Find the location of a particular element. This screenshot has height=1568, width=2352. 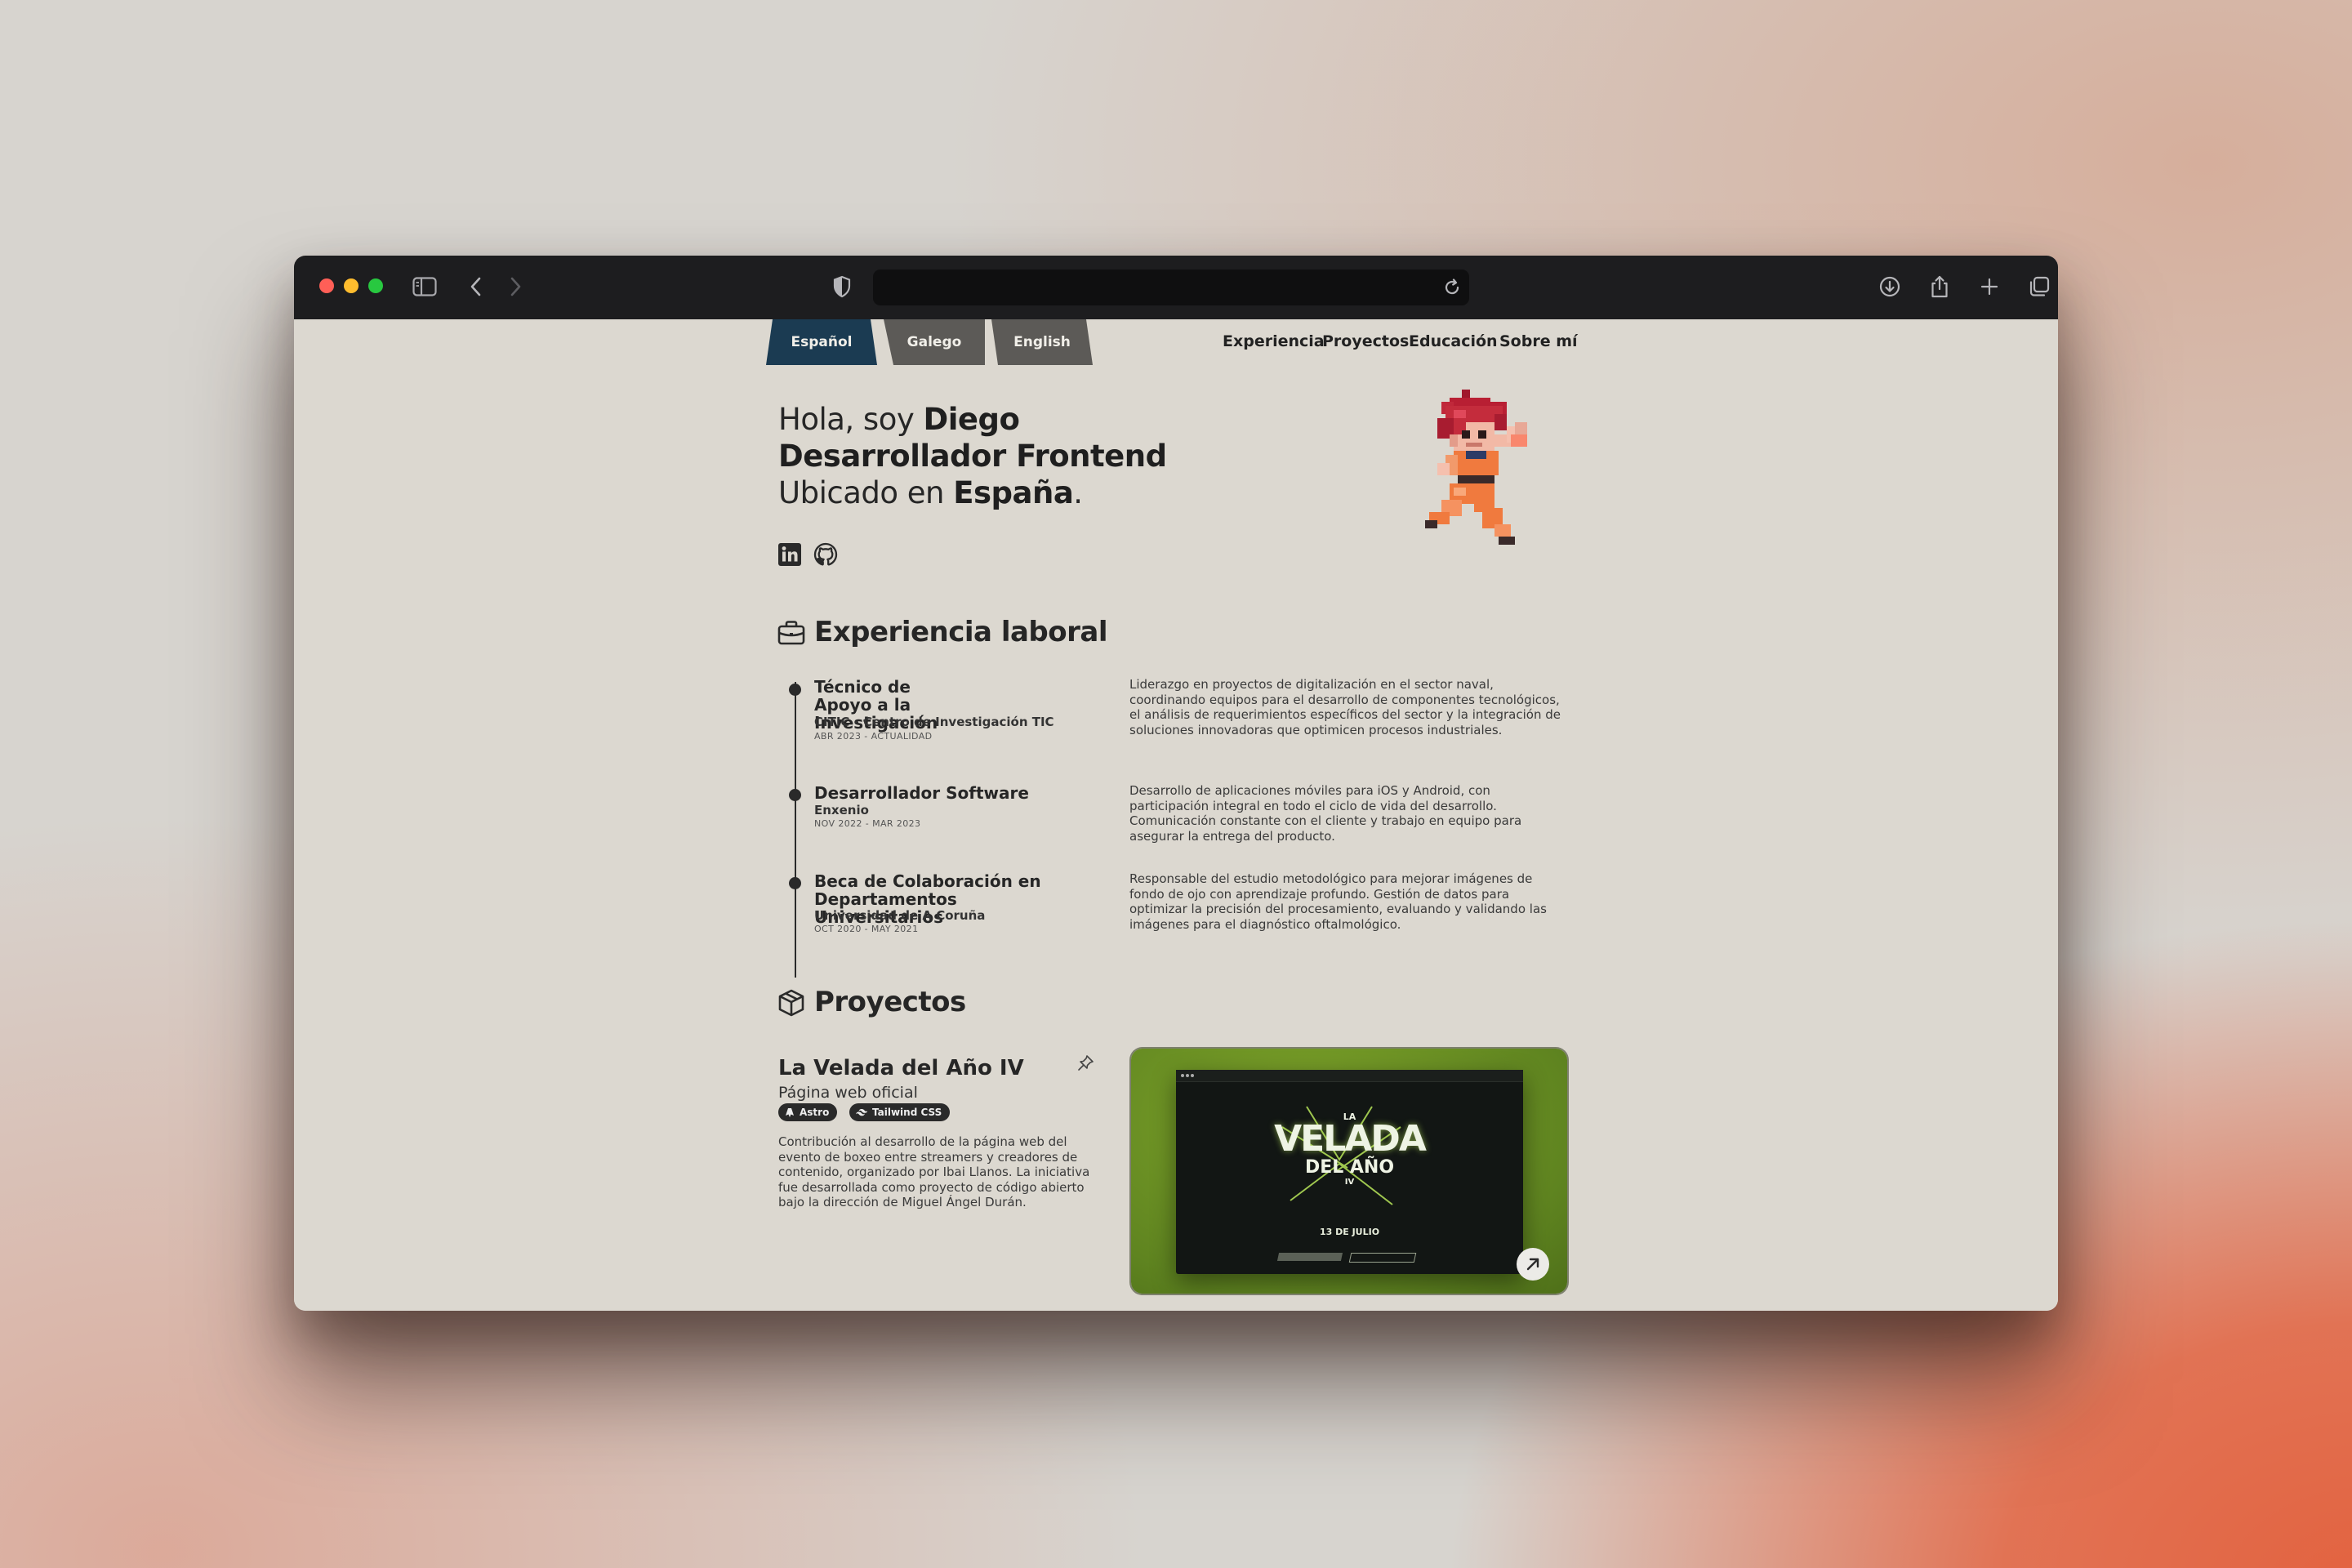

hero-name: Diego is located at coordinates (972, 419).